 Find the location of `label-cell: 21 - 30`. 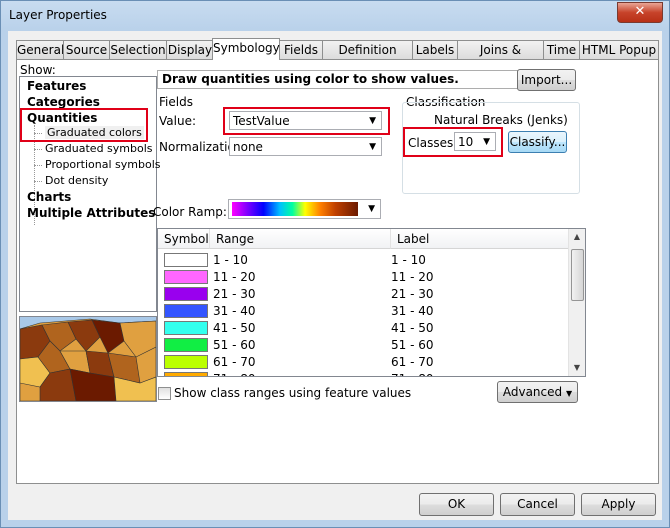

label-cell: 21 - 30 is located at coordinates (412, 294).